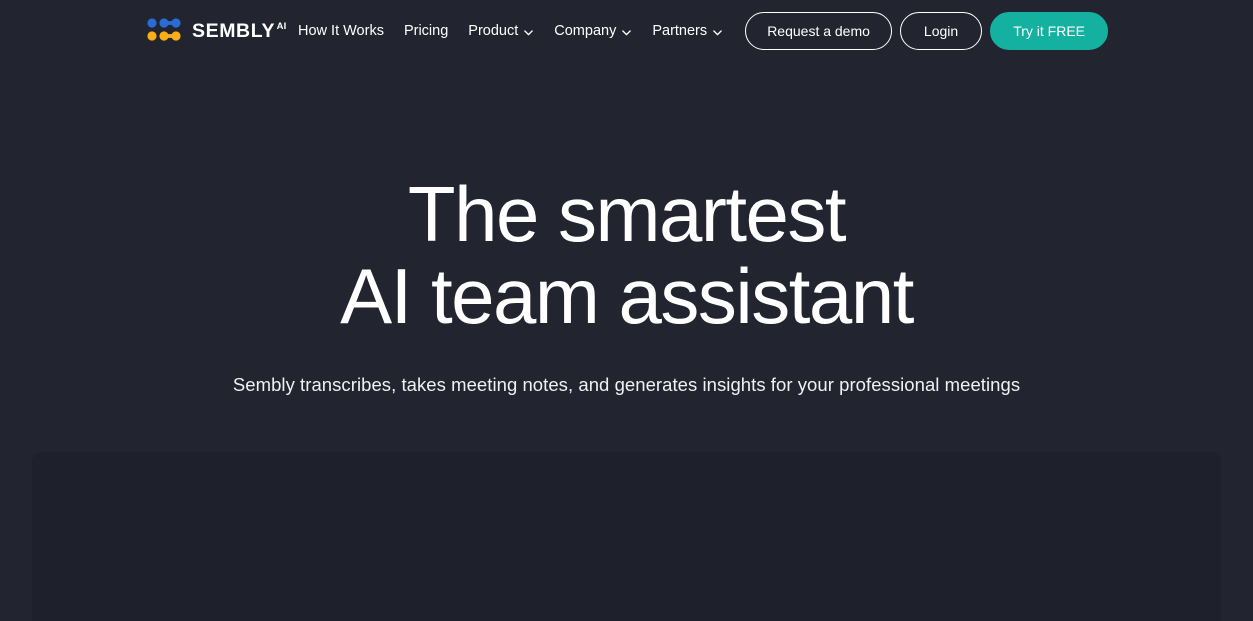 The width and height of the screenshot is (1253, 621). What do you see at coordinates (627, 214) in the screenshot?
I see `hero-title-line-1: The smartest` at bounding box center [627, 214].